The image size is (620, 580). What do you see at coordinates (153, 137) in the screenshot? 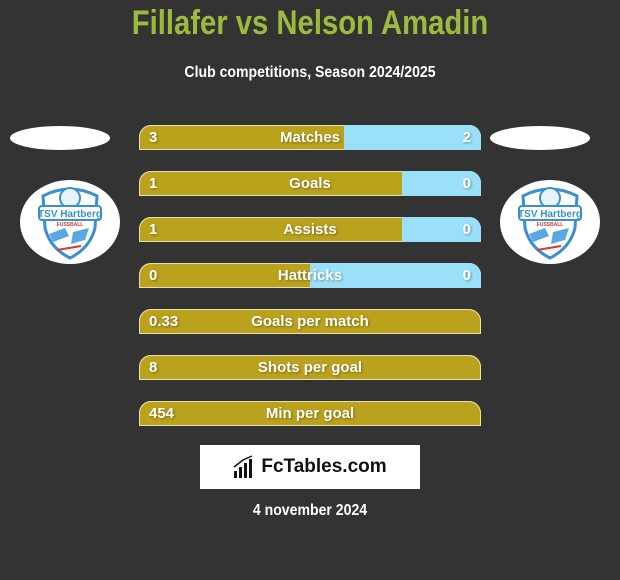
I see `left-value: 3` at bounding box center [153, 137].